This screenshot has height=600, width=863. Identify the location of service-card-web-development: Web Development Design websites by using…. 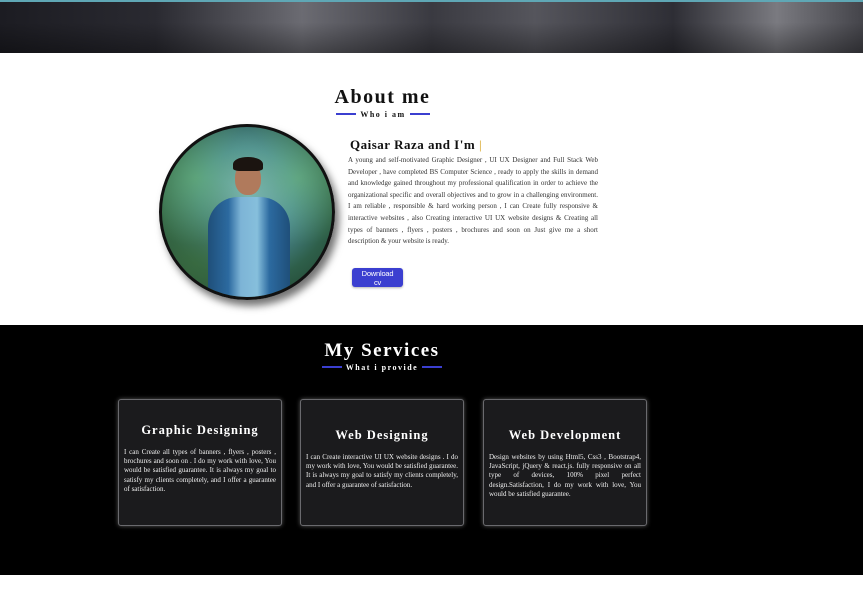
(565, 462).